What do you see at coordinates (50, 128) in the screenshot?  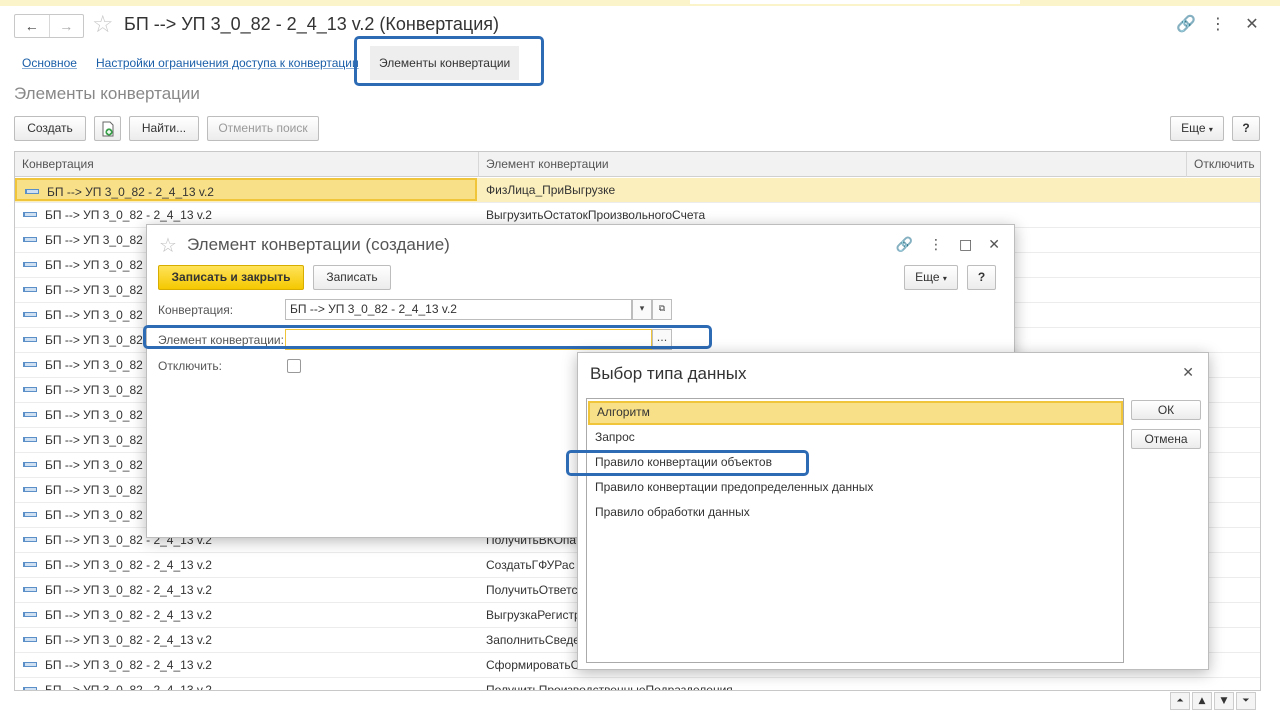 I see `create-button: Создать` at bounding box center [50, 128].